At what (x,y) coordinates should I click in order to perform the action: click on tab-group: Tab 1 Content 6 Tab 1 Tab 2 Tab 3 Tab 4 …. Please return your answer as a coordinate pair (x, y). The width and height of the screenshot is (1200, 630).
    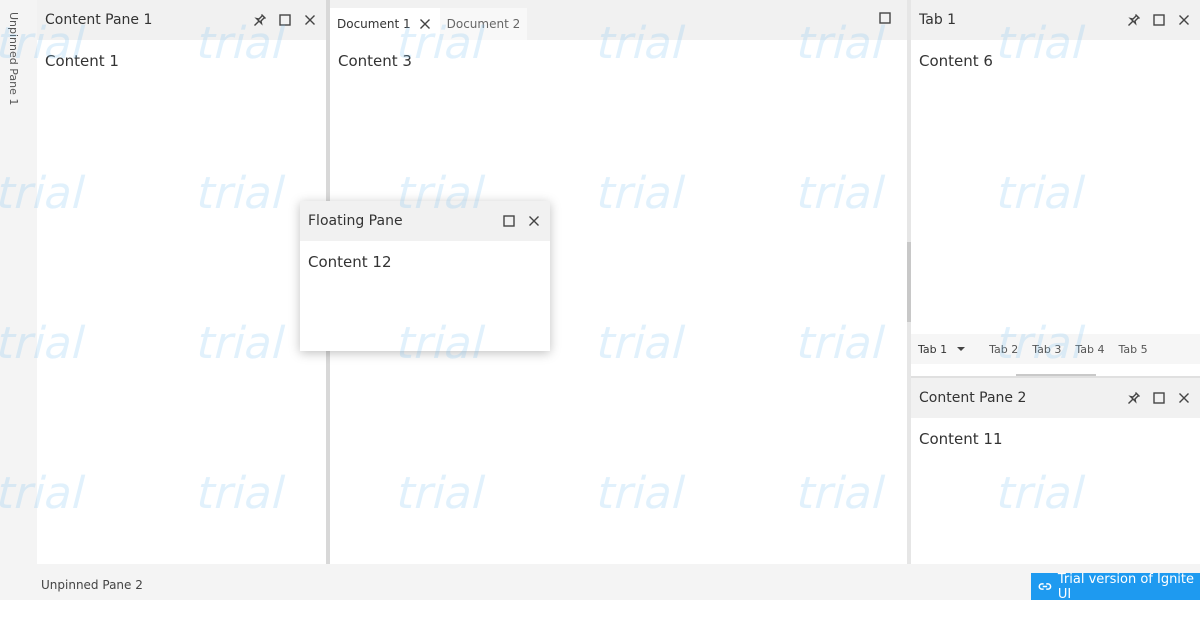
    Looking at the image, I should click on (1055, 187).